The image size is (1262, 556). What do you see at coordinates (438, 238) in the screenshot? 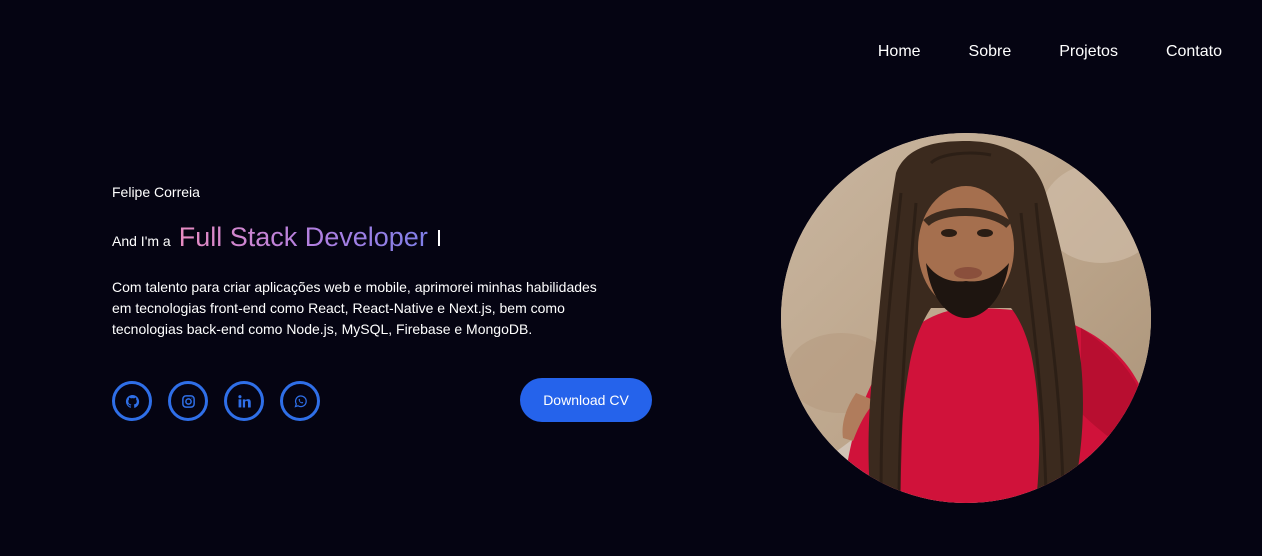
I see `typing-caret` at bounding box center [438, 238].